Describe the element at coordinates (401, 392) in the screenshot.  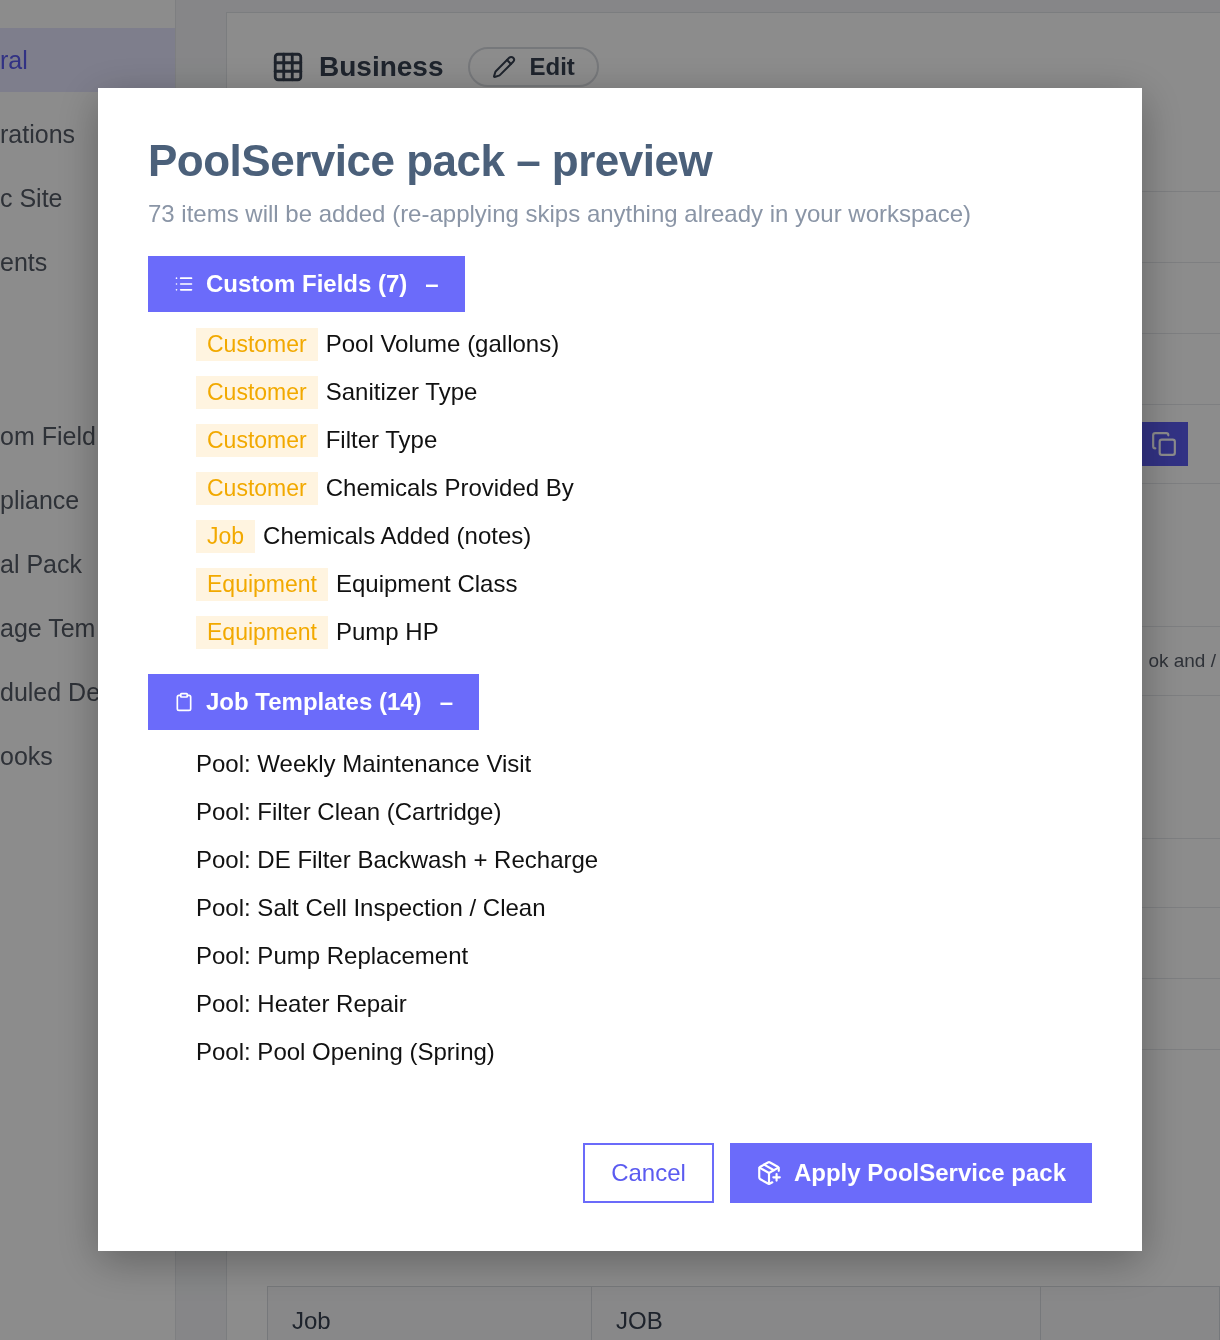
I see `field-name: Sanitizer Type` at that location.